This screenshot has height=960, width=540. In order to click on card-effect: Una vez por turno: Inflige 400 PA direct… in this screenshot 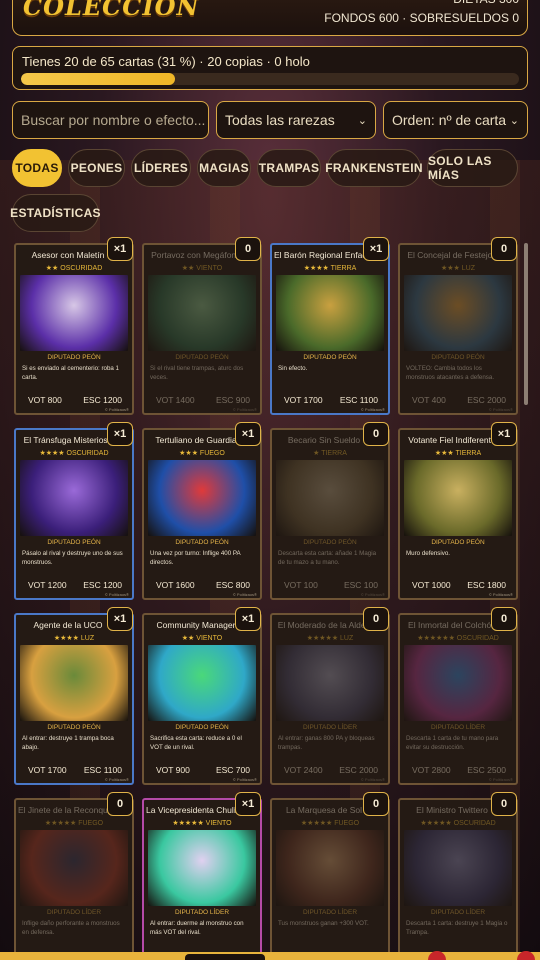, I will do `click(195, 558)`.